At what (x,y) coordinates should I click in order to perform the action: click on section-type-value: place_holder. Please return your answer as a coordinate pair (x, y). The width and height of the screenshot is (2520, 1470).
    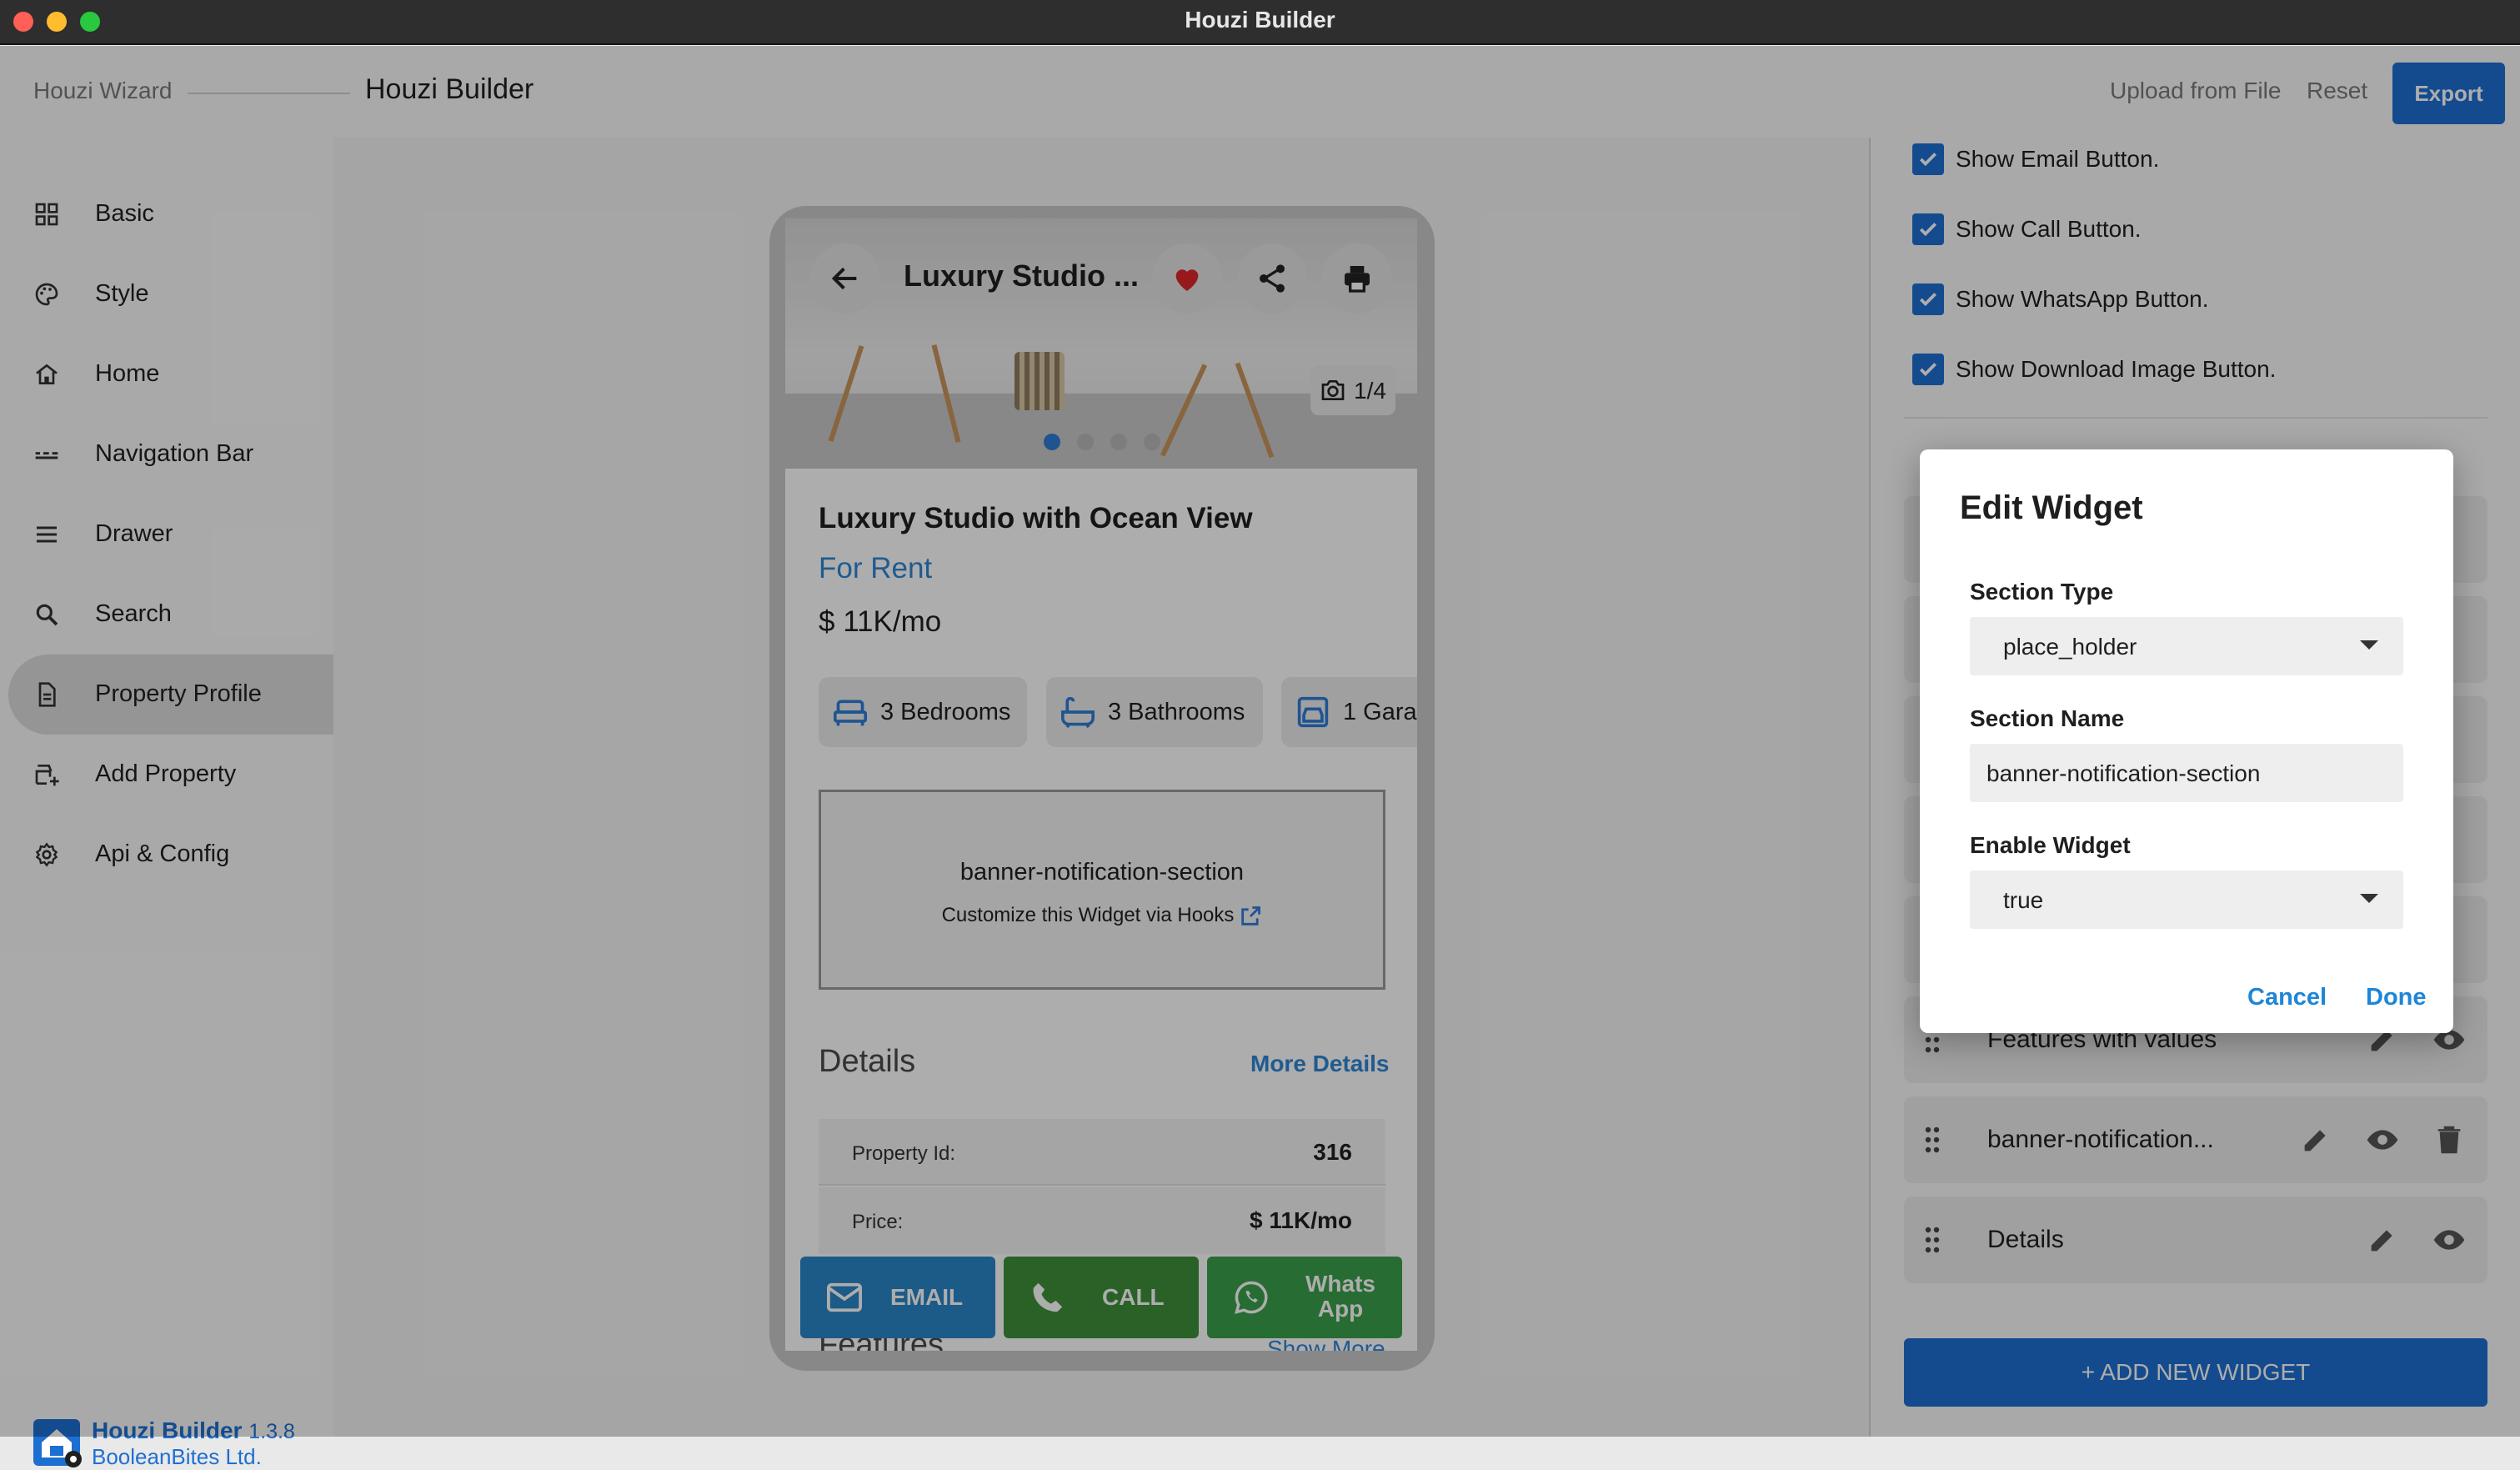
    Looking at the image, I should click on (2070, 647).